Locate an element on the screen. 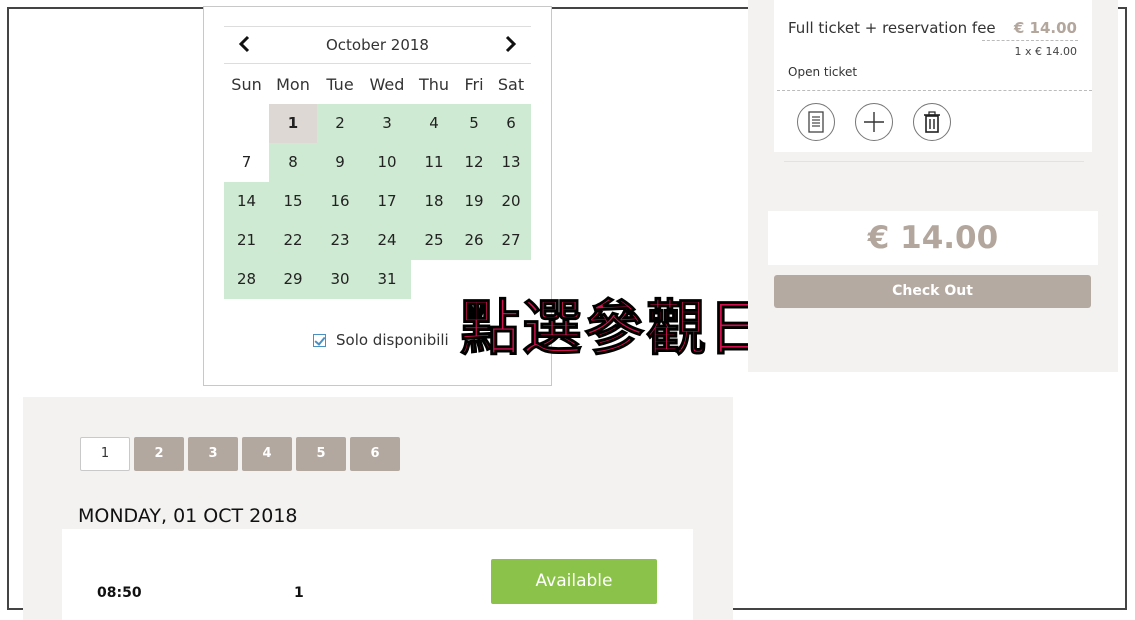 The height and width of the screenshot is (620, 1135). calendar-day: 4 is located at coordinates (434, 123).